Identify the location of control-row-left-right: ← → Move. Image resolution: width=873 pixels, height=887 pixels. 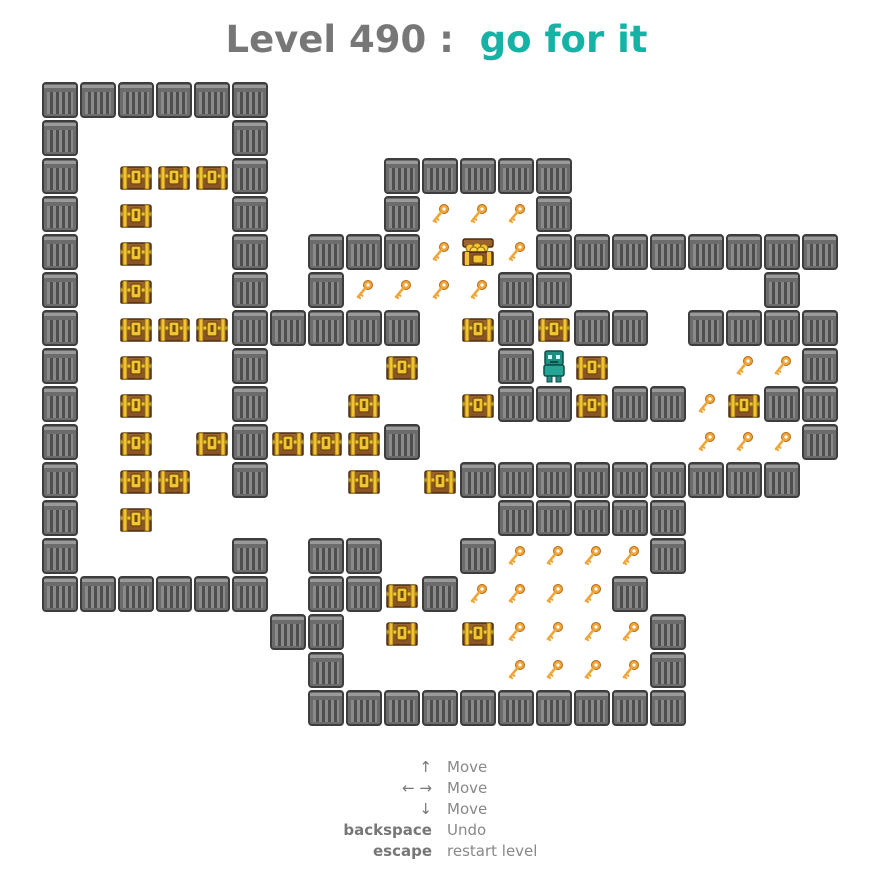
(436, 789).